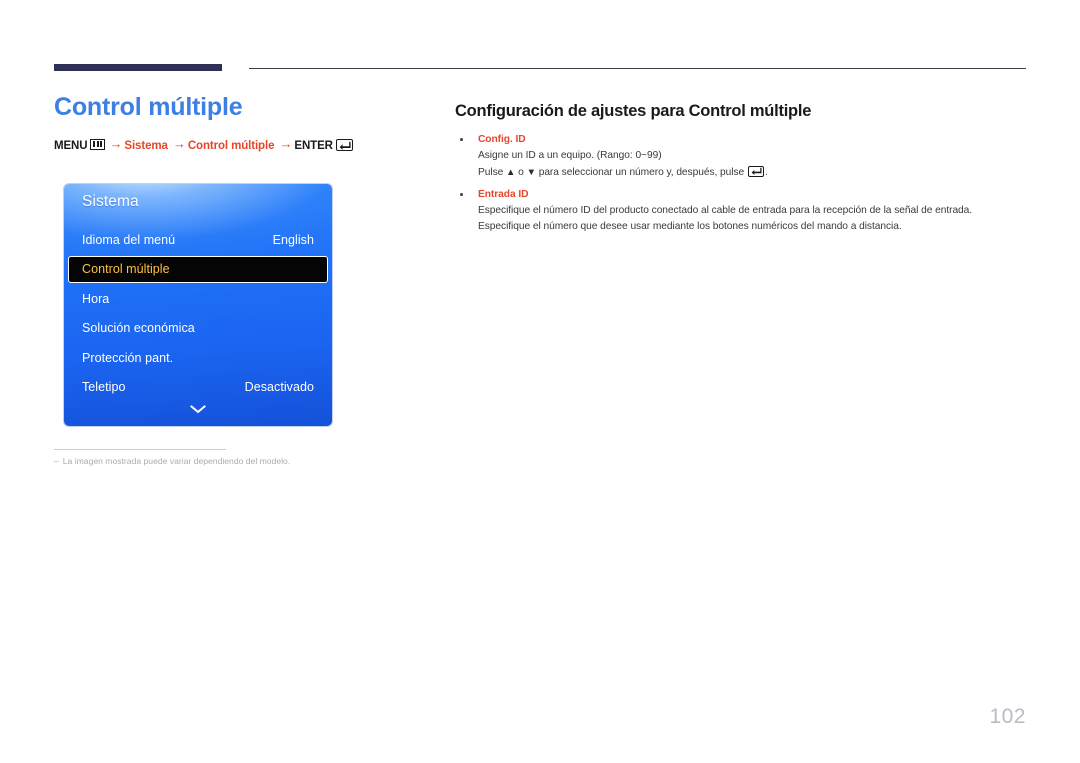  Describe the element at coordinates (146, 146) in the screenshot. I see `breadcrumb-step-sistema: Sistema` at that location.